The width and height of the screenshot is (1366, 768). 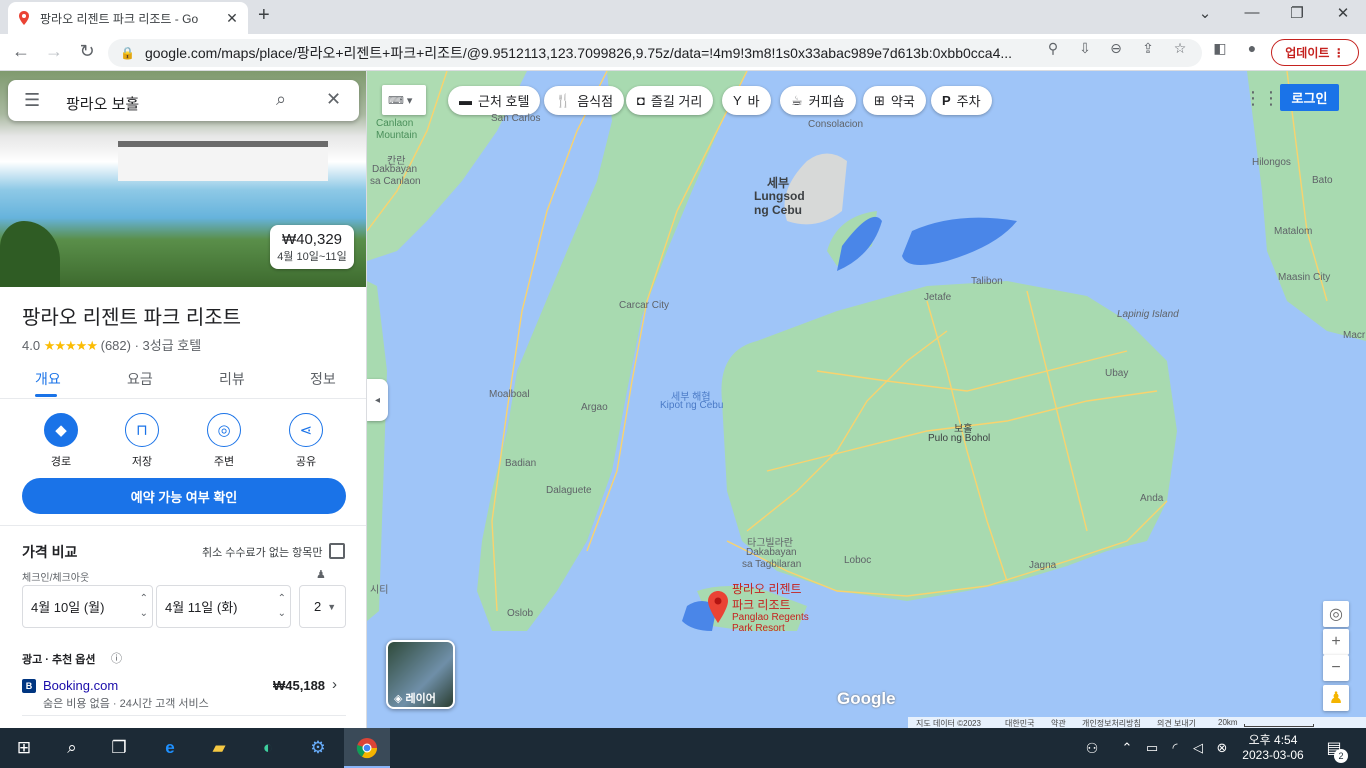 What do you see at coordinates (48, 379) in the screenshot?
I see `tab-overview: 개요` at bounding box center [48, 379].